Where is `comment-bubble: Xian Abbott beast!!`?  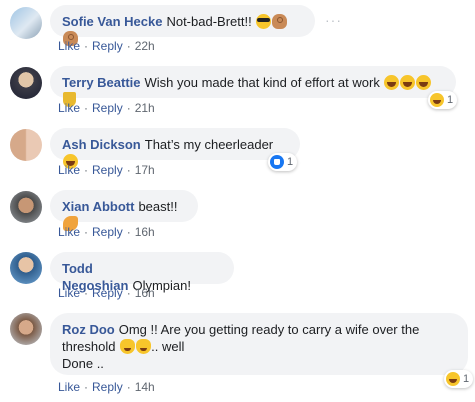 comment-bubble: Xian Abbott beast!! is located at coordinates (124, 210).